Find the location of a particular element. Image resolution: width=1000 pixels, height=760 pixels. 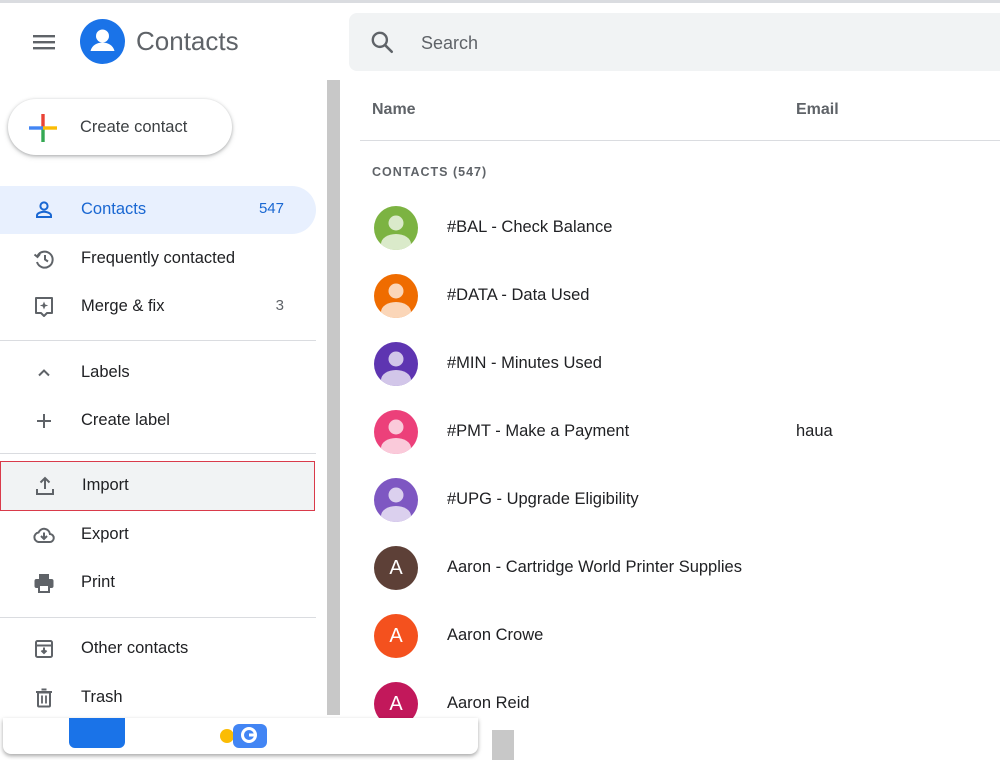

contact-row: #BAL - Check Balance is located at coordinates (680, 228).